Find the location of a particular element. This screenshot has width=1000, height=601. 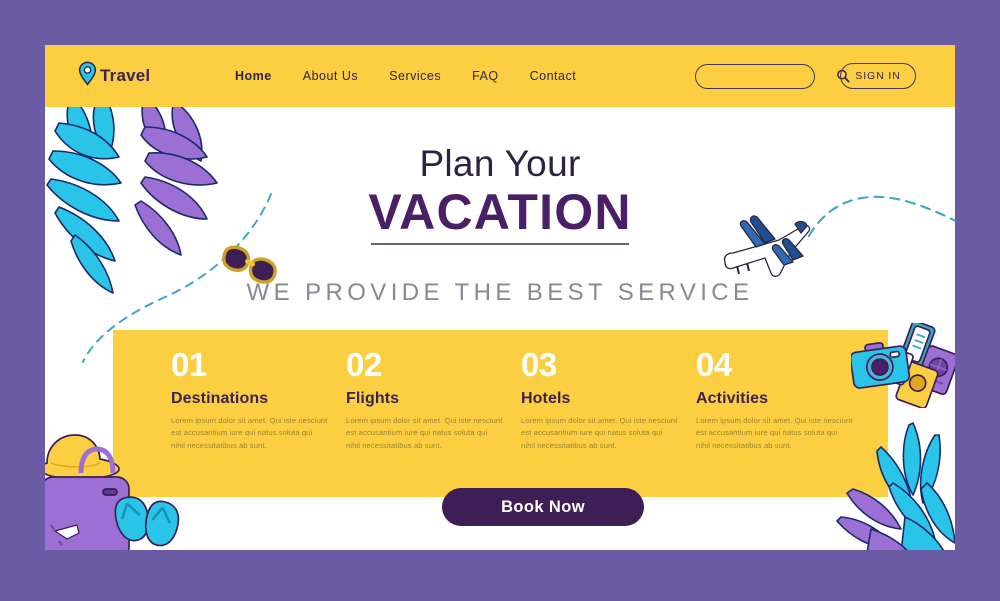

nav-link-about-us: About Us is located at coordinates (330, 76).